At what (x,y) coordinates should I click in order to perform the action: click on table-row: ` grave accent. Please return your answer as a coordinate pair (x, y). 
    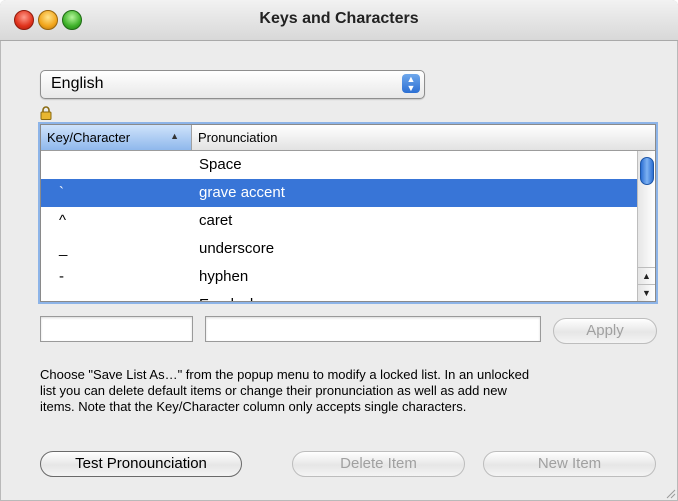
    Looking at the image, I should click on (339, 193).